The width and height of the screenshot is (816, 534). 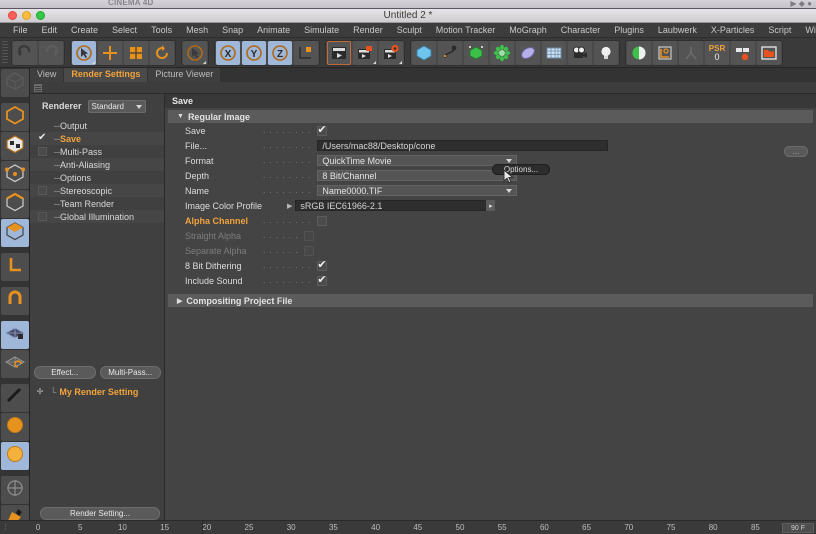 What do you see at coordinates (228, 52) in the screenshot?
I see `x-axis-lock-button: X` at bounding box center [228, 52].